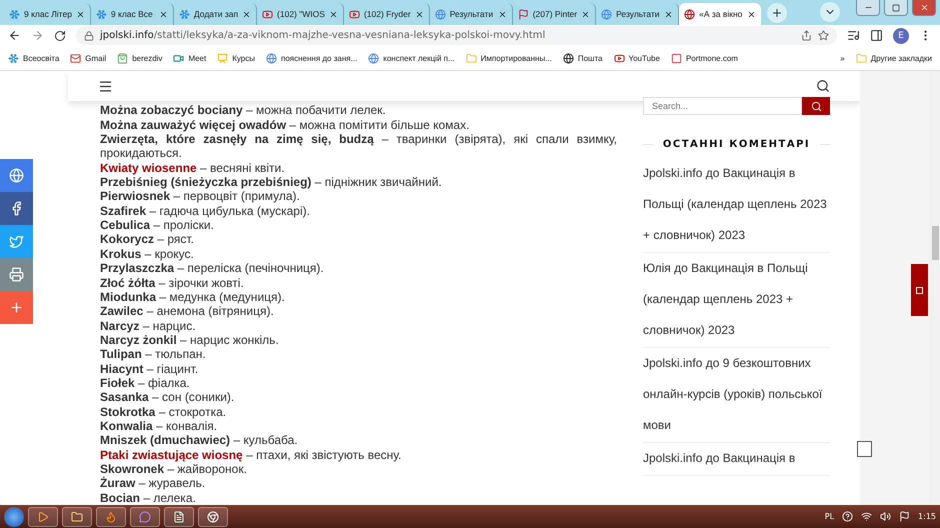 The image size is (940, 528). Describe the element at coordinates (88, 58) in the screenshot. I see `bookmark-link: Gmail` at that location.